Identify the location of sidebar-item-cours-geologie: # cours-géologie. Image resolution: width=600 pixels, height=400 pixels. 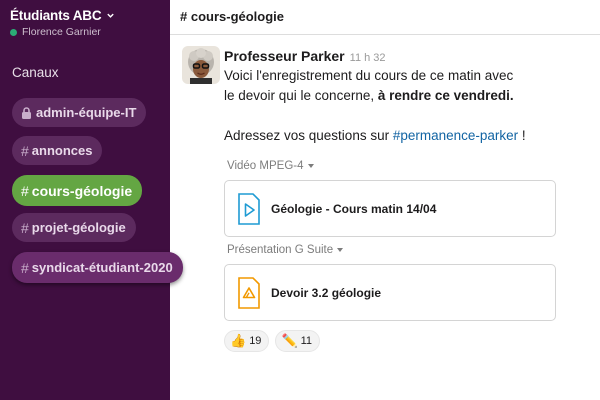
(77, 190).